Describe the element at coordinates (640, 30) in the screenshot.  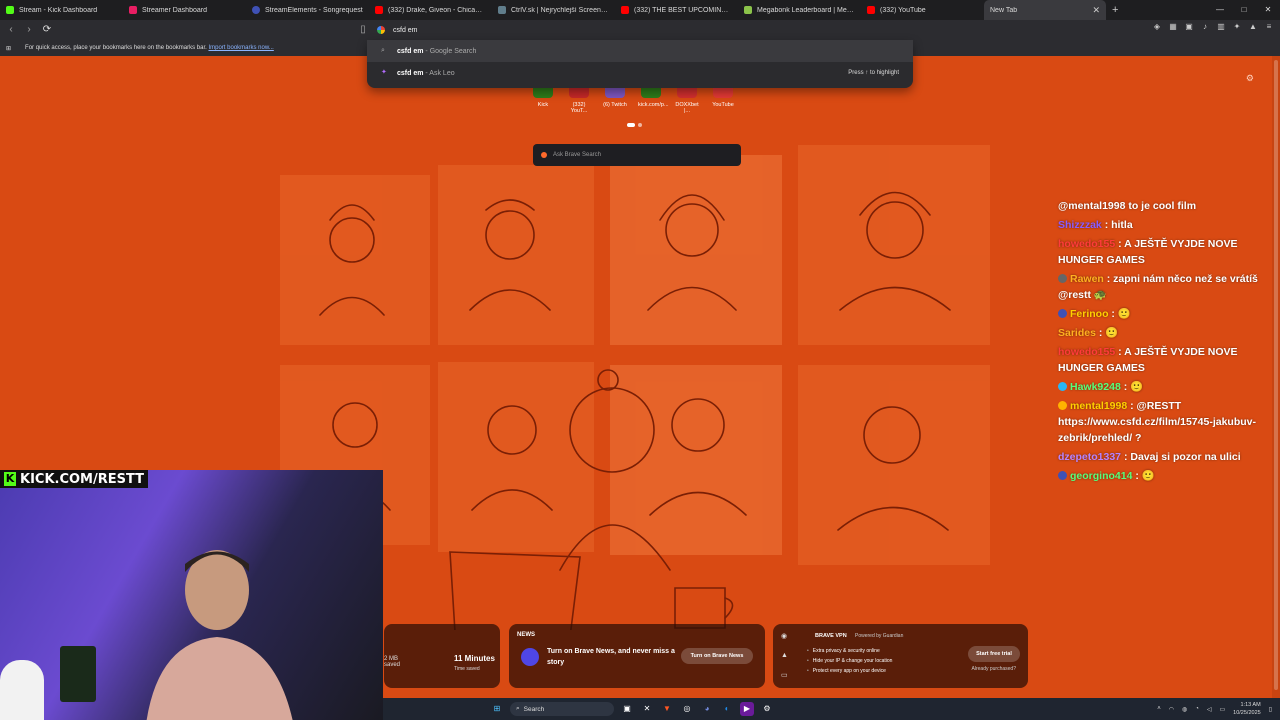
I see `address-bar: csfd em` at that location.